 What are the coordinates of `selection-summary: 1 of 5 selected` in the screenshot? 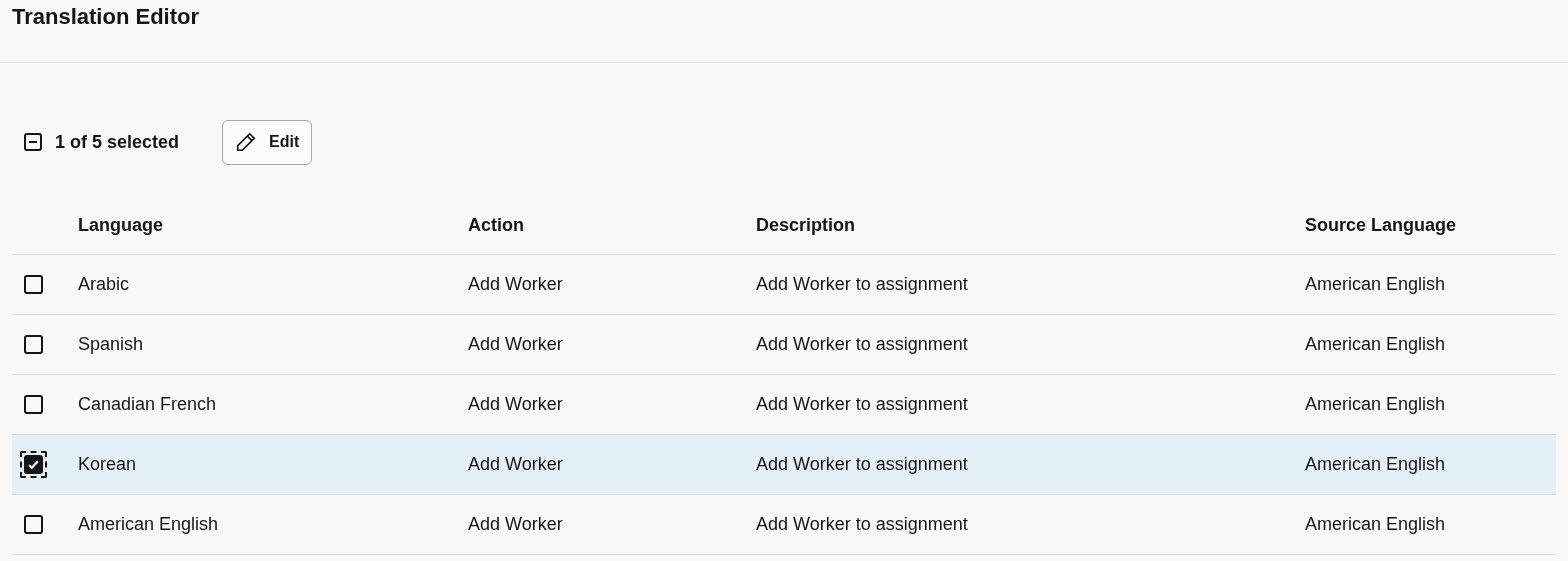 It's located at (117, 142).